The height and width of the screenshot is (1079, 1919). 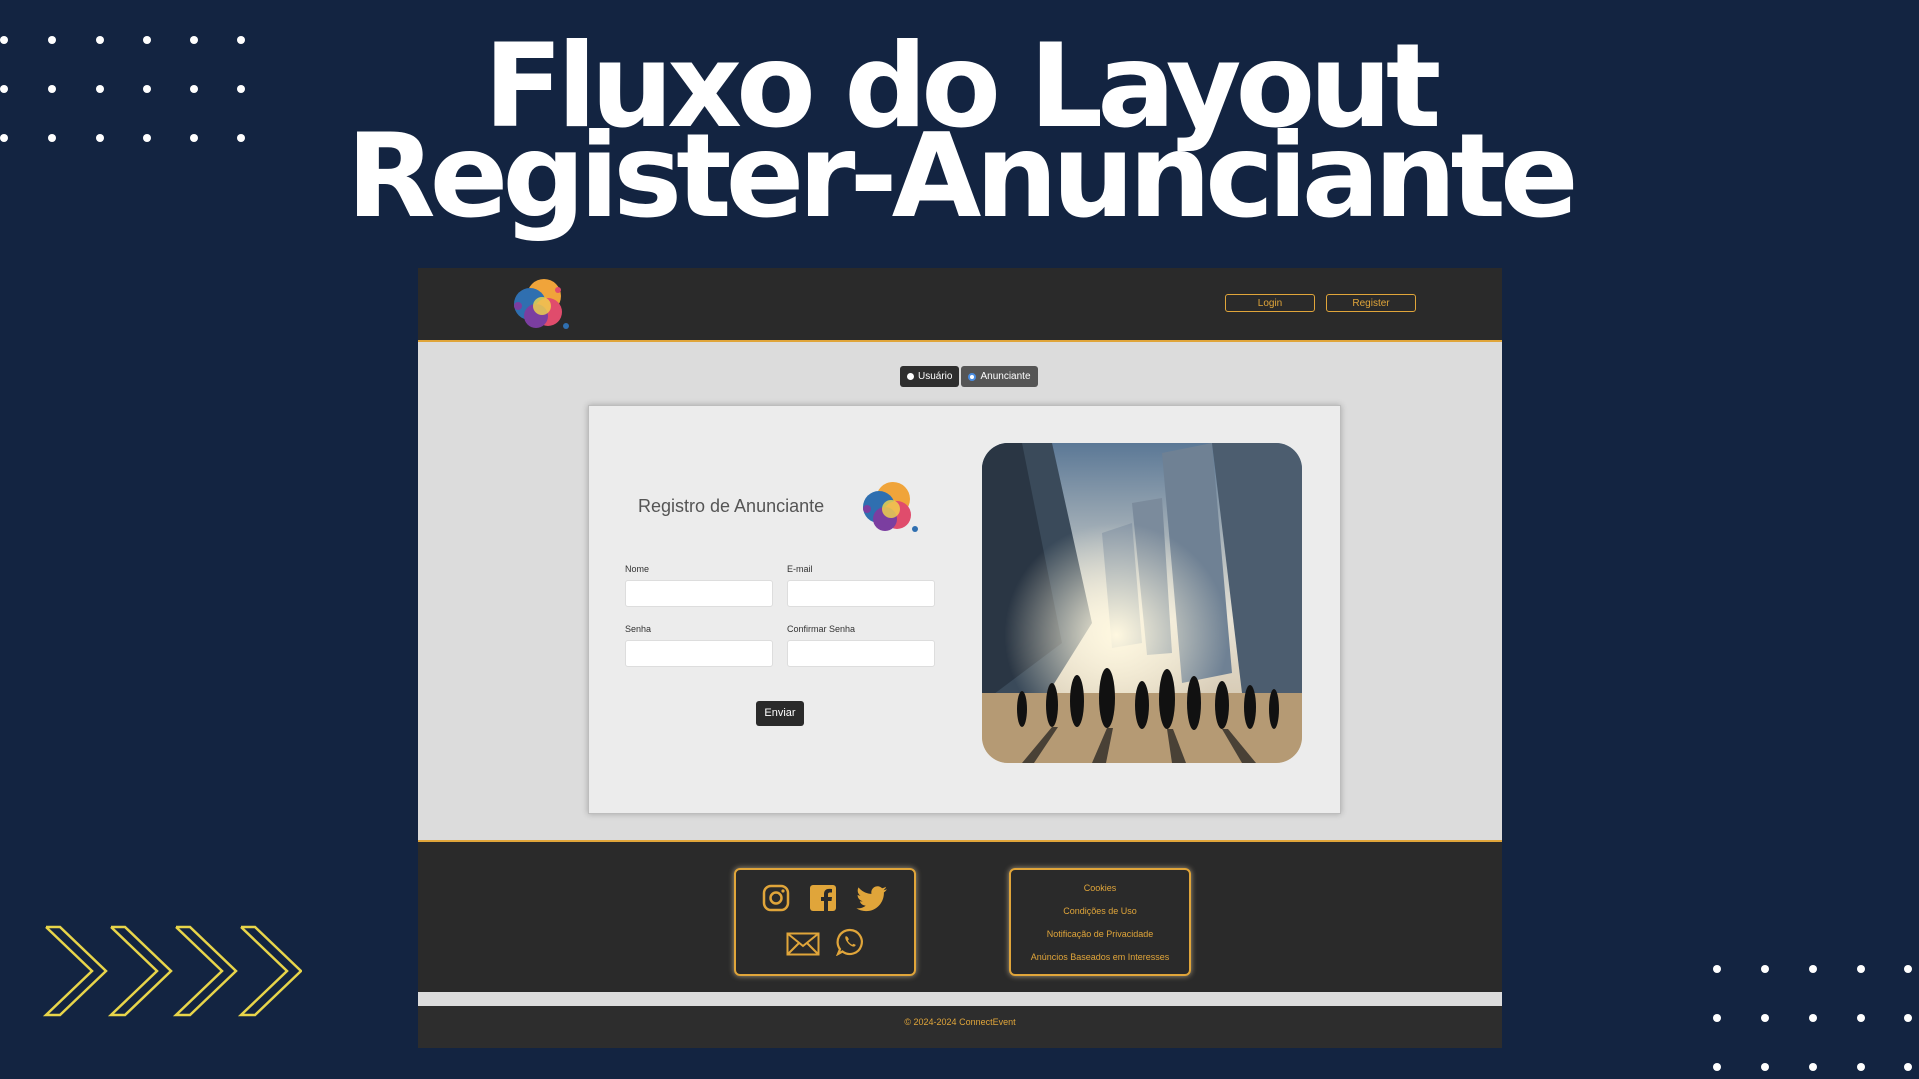 I want to click on user-type-label: Usuário, so click(x=935, y=376).